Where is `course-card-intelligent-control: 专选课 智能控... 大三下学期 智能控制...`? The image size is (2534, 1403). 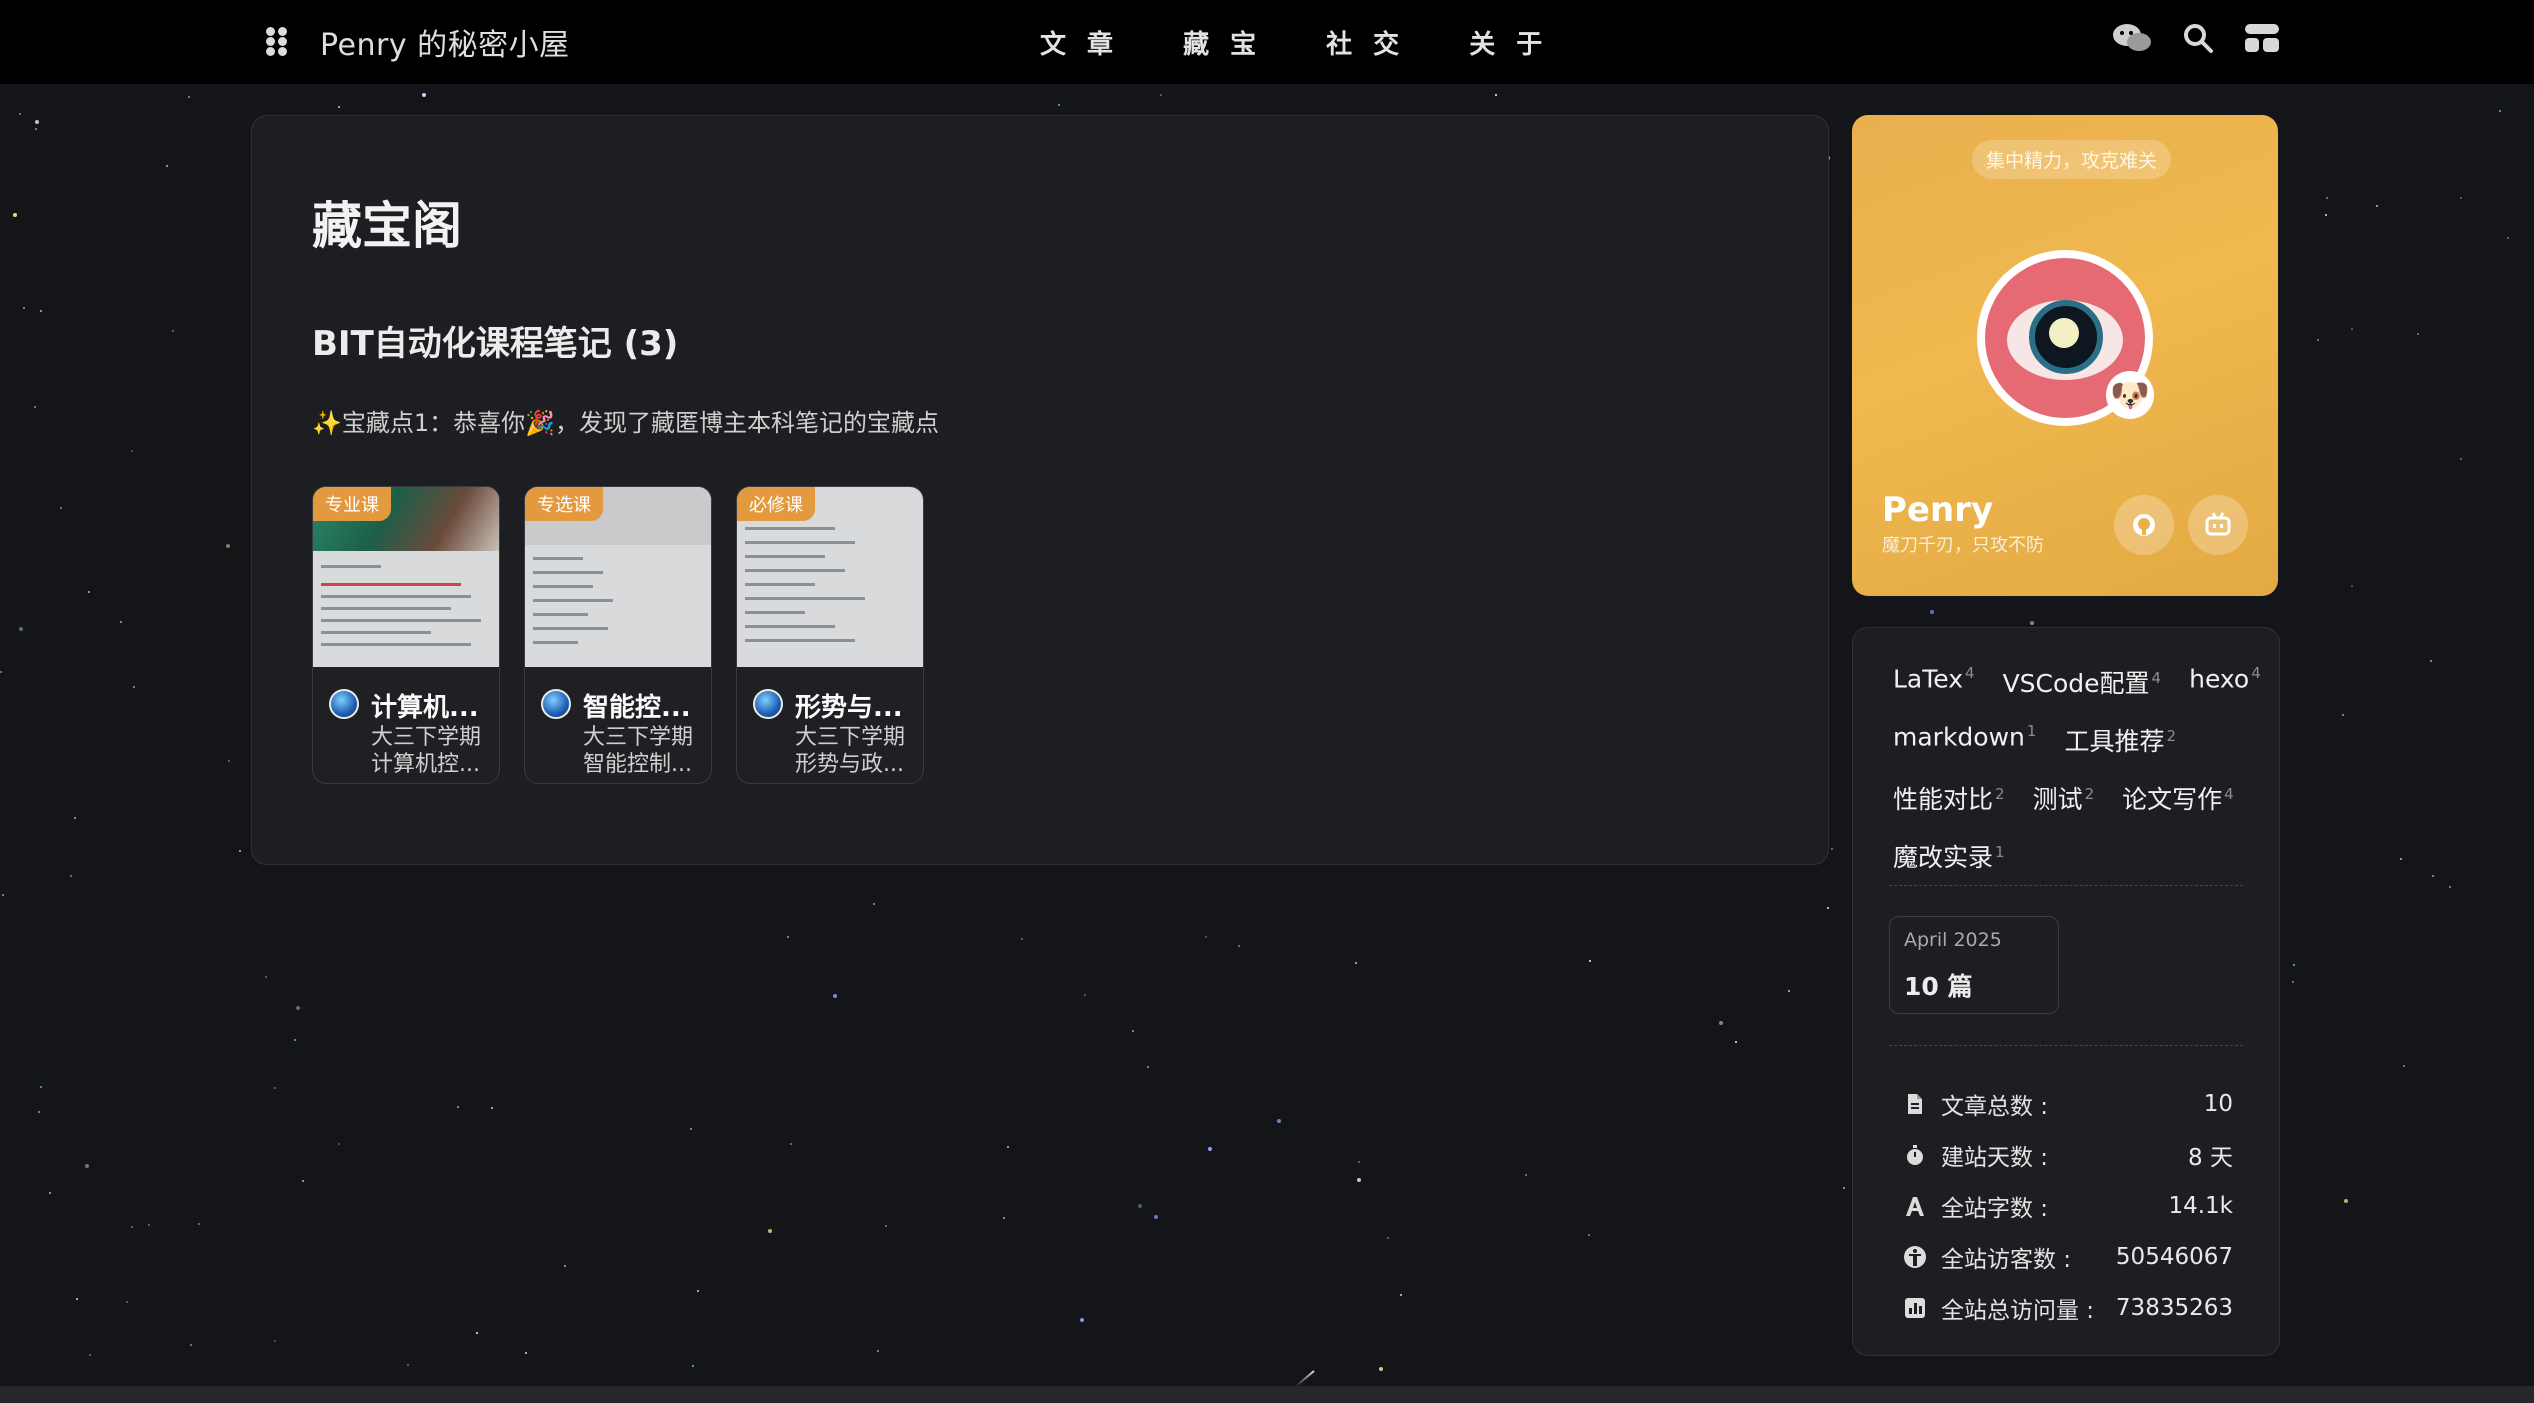
course-card-intelligent-control: 专选课 智能控... 大三下学期 智能控制... is located at coordinates (618, 635).